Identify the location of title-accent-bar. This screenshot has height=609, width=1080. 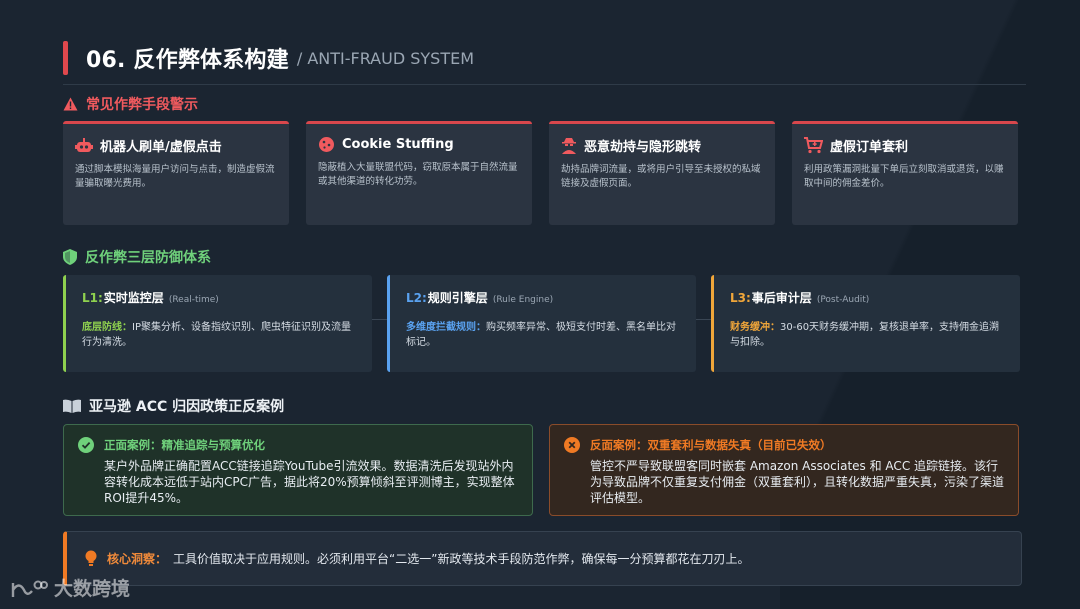
(65, 58).